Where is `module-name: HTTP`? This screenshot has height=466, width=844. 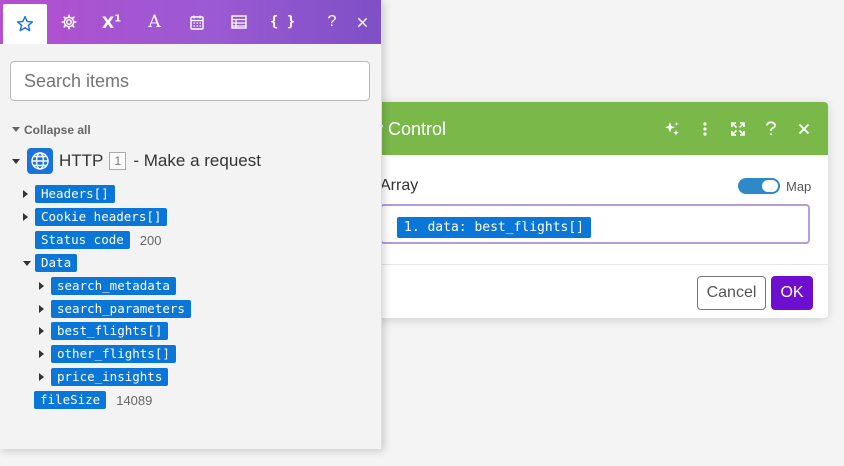
module-name: HTTP is located at coordinates (81, 160).